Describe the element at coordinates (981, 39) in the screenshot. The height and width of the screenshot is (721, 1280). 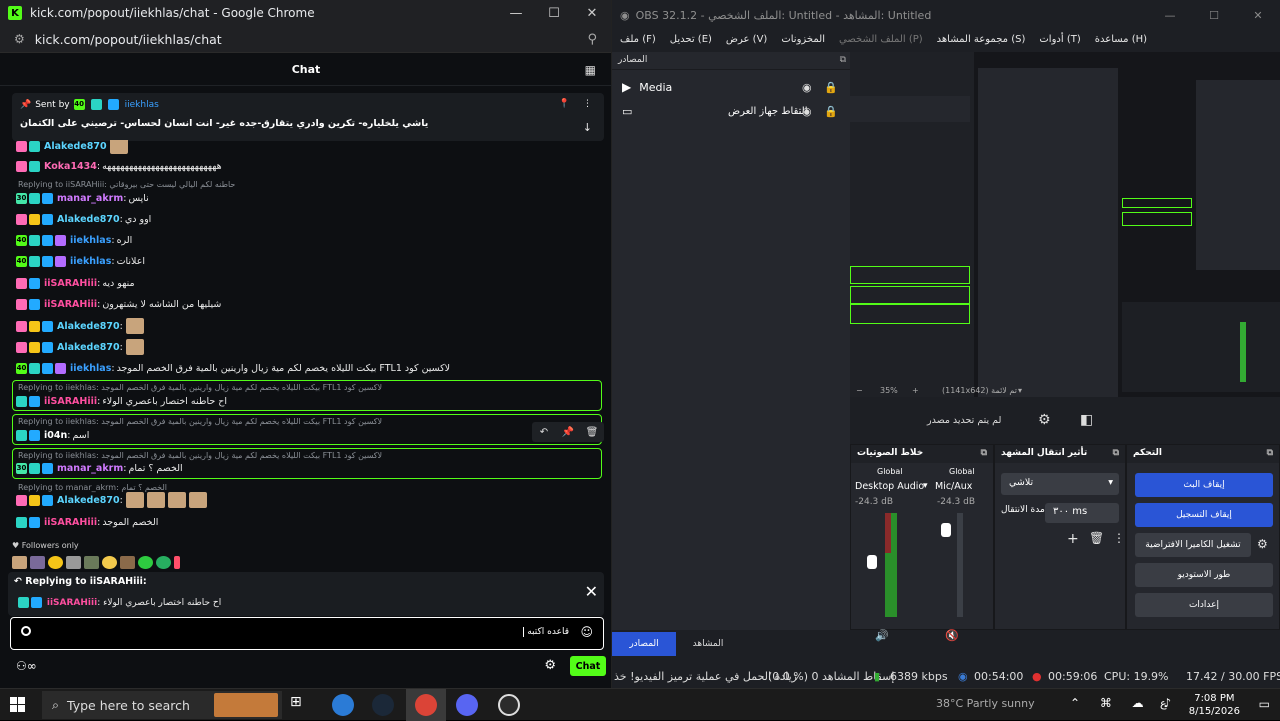
I see `menu-item: مجموعة المشاهد (S)` at that location.